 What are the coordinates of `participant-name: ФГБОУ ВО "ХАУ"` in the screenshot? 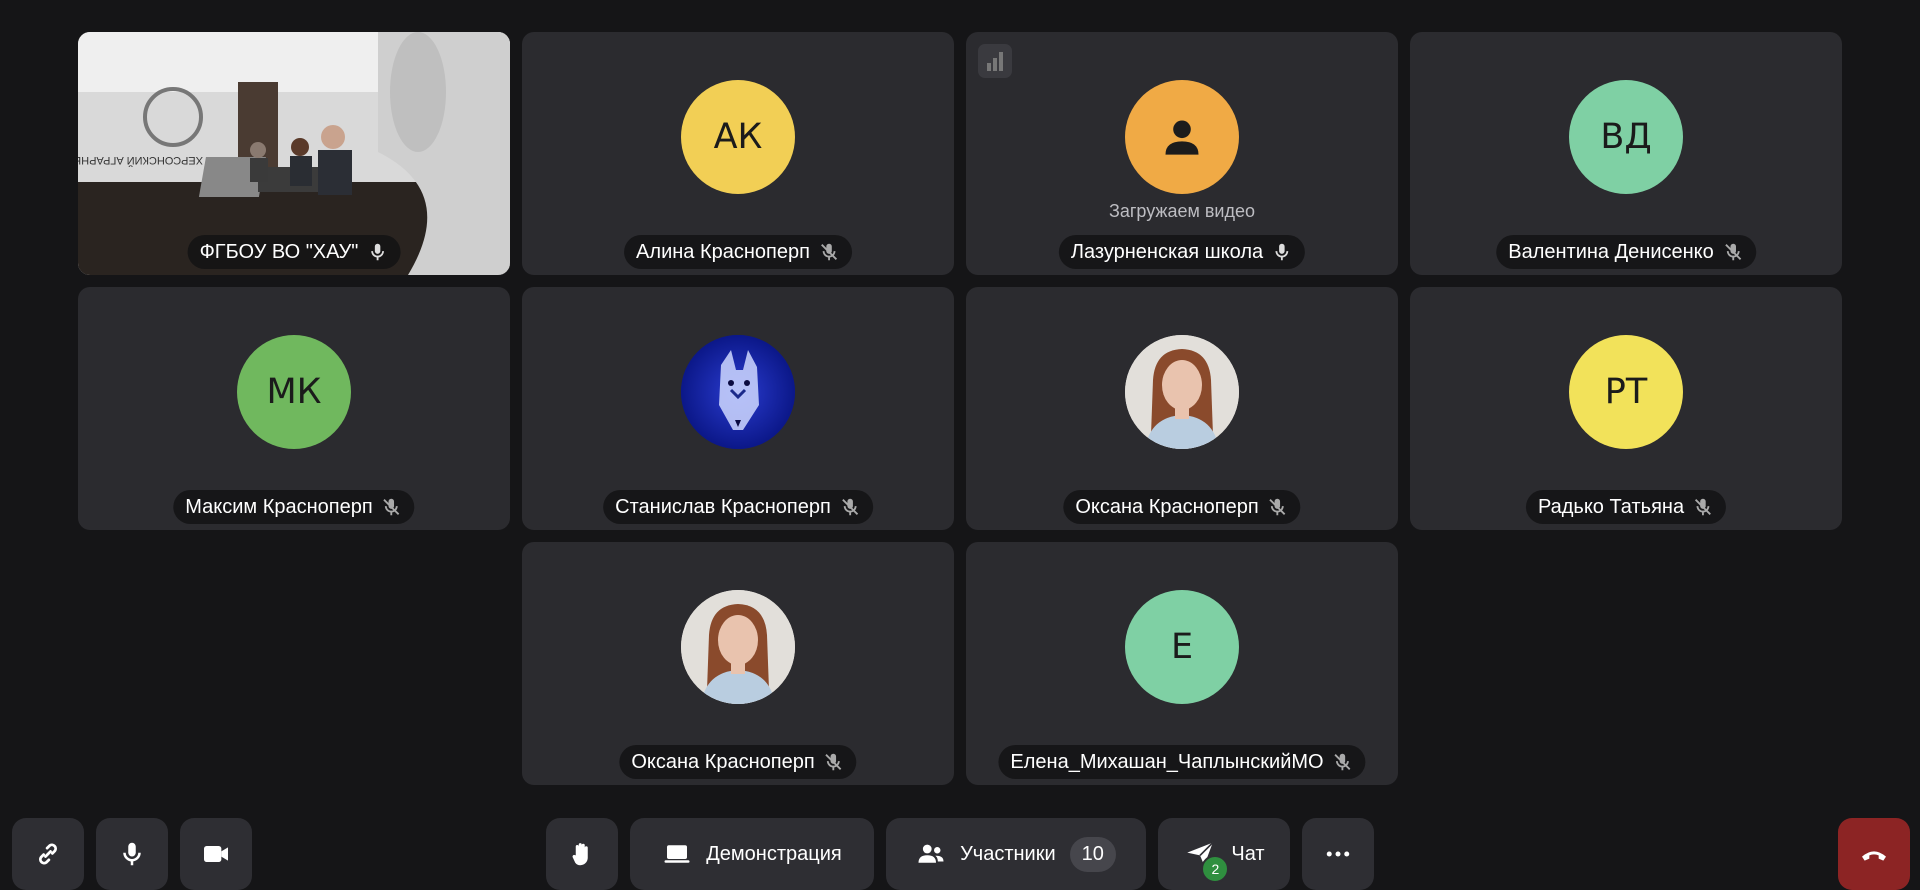 It's located at (279, 251).